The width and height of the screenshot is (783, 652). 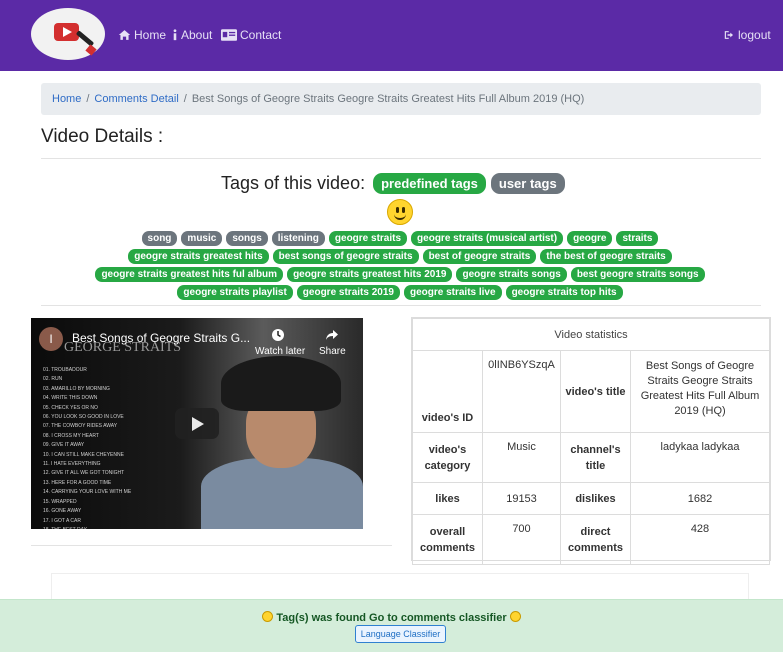 I want to click on video-id-label: video's ID, so click(x=447, y=391).